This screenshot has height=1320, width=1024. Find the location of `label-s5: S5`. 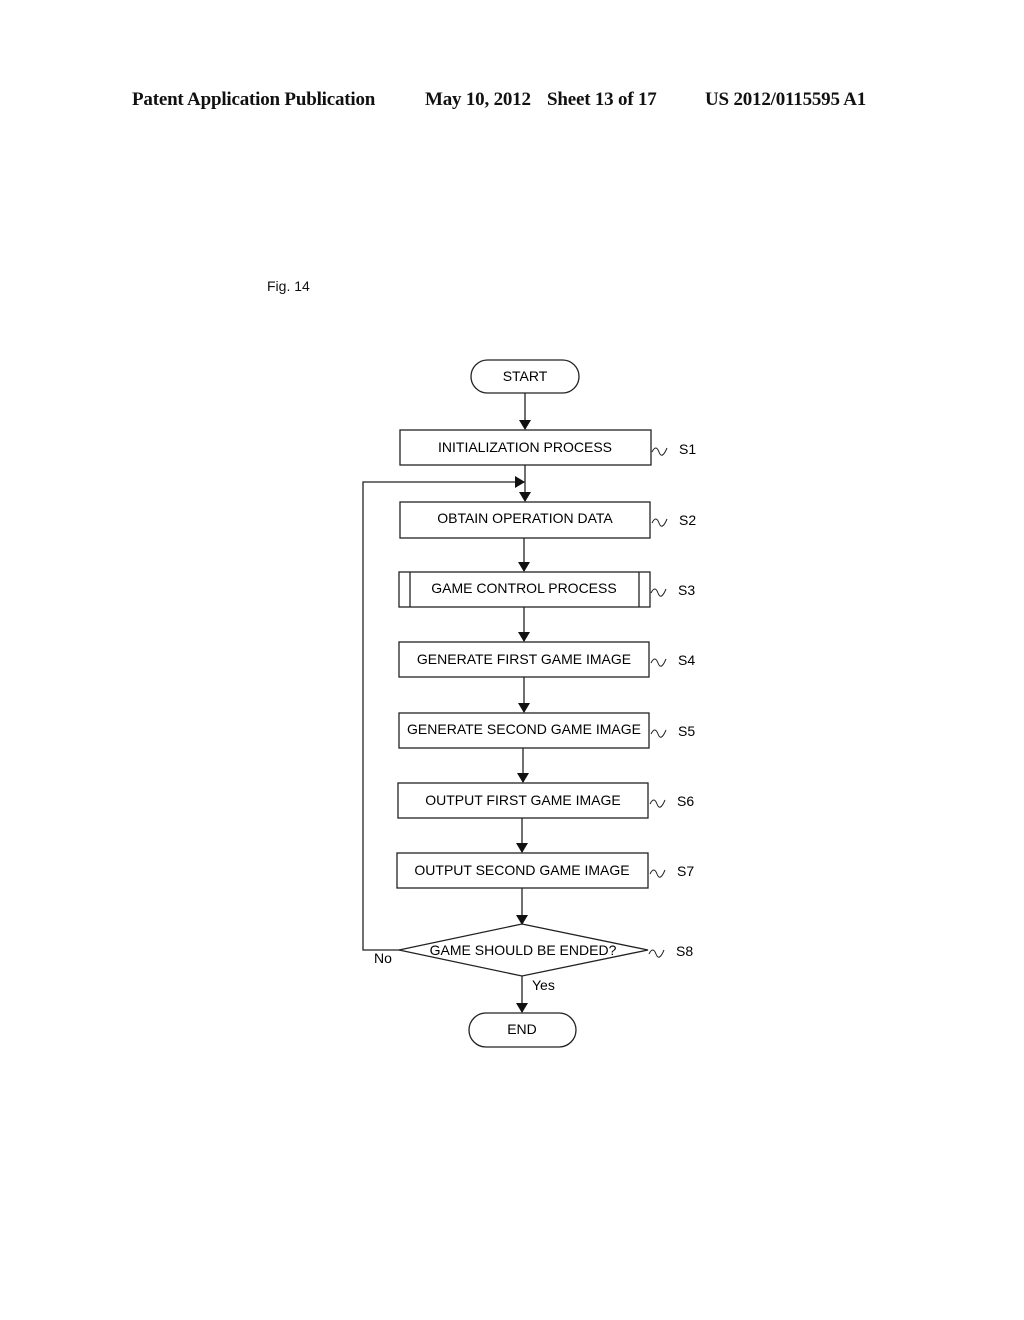

label-s5: S5 is located at coordinates (686, 731).